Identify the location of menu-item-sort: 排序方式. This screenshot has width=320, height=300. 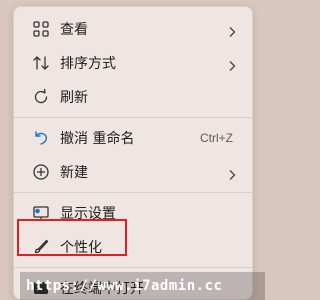
(133, 63).